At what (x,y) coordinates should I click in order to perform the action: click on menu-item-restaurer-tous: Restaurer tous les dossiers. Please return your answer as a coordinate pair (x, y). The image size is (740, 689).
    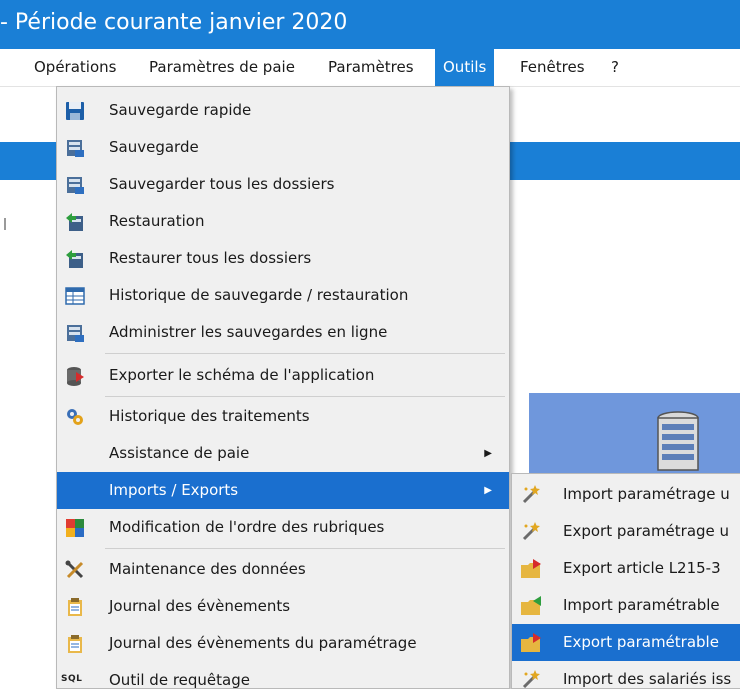
    Looking at the image, I should click on (283, 258).